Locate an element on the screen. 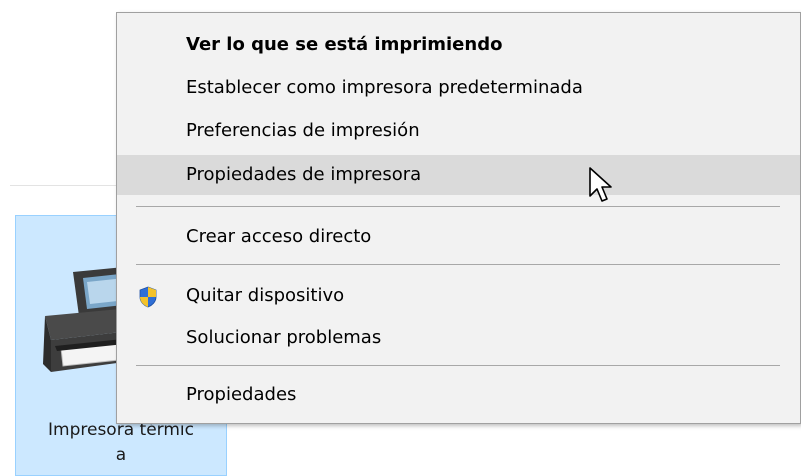  menu-item-see-whats-printing: Ver lo que se está imprimiendo is located at coordinates (458, 45).